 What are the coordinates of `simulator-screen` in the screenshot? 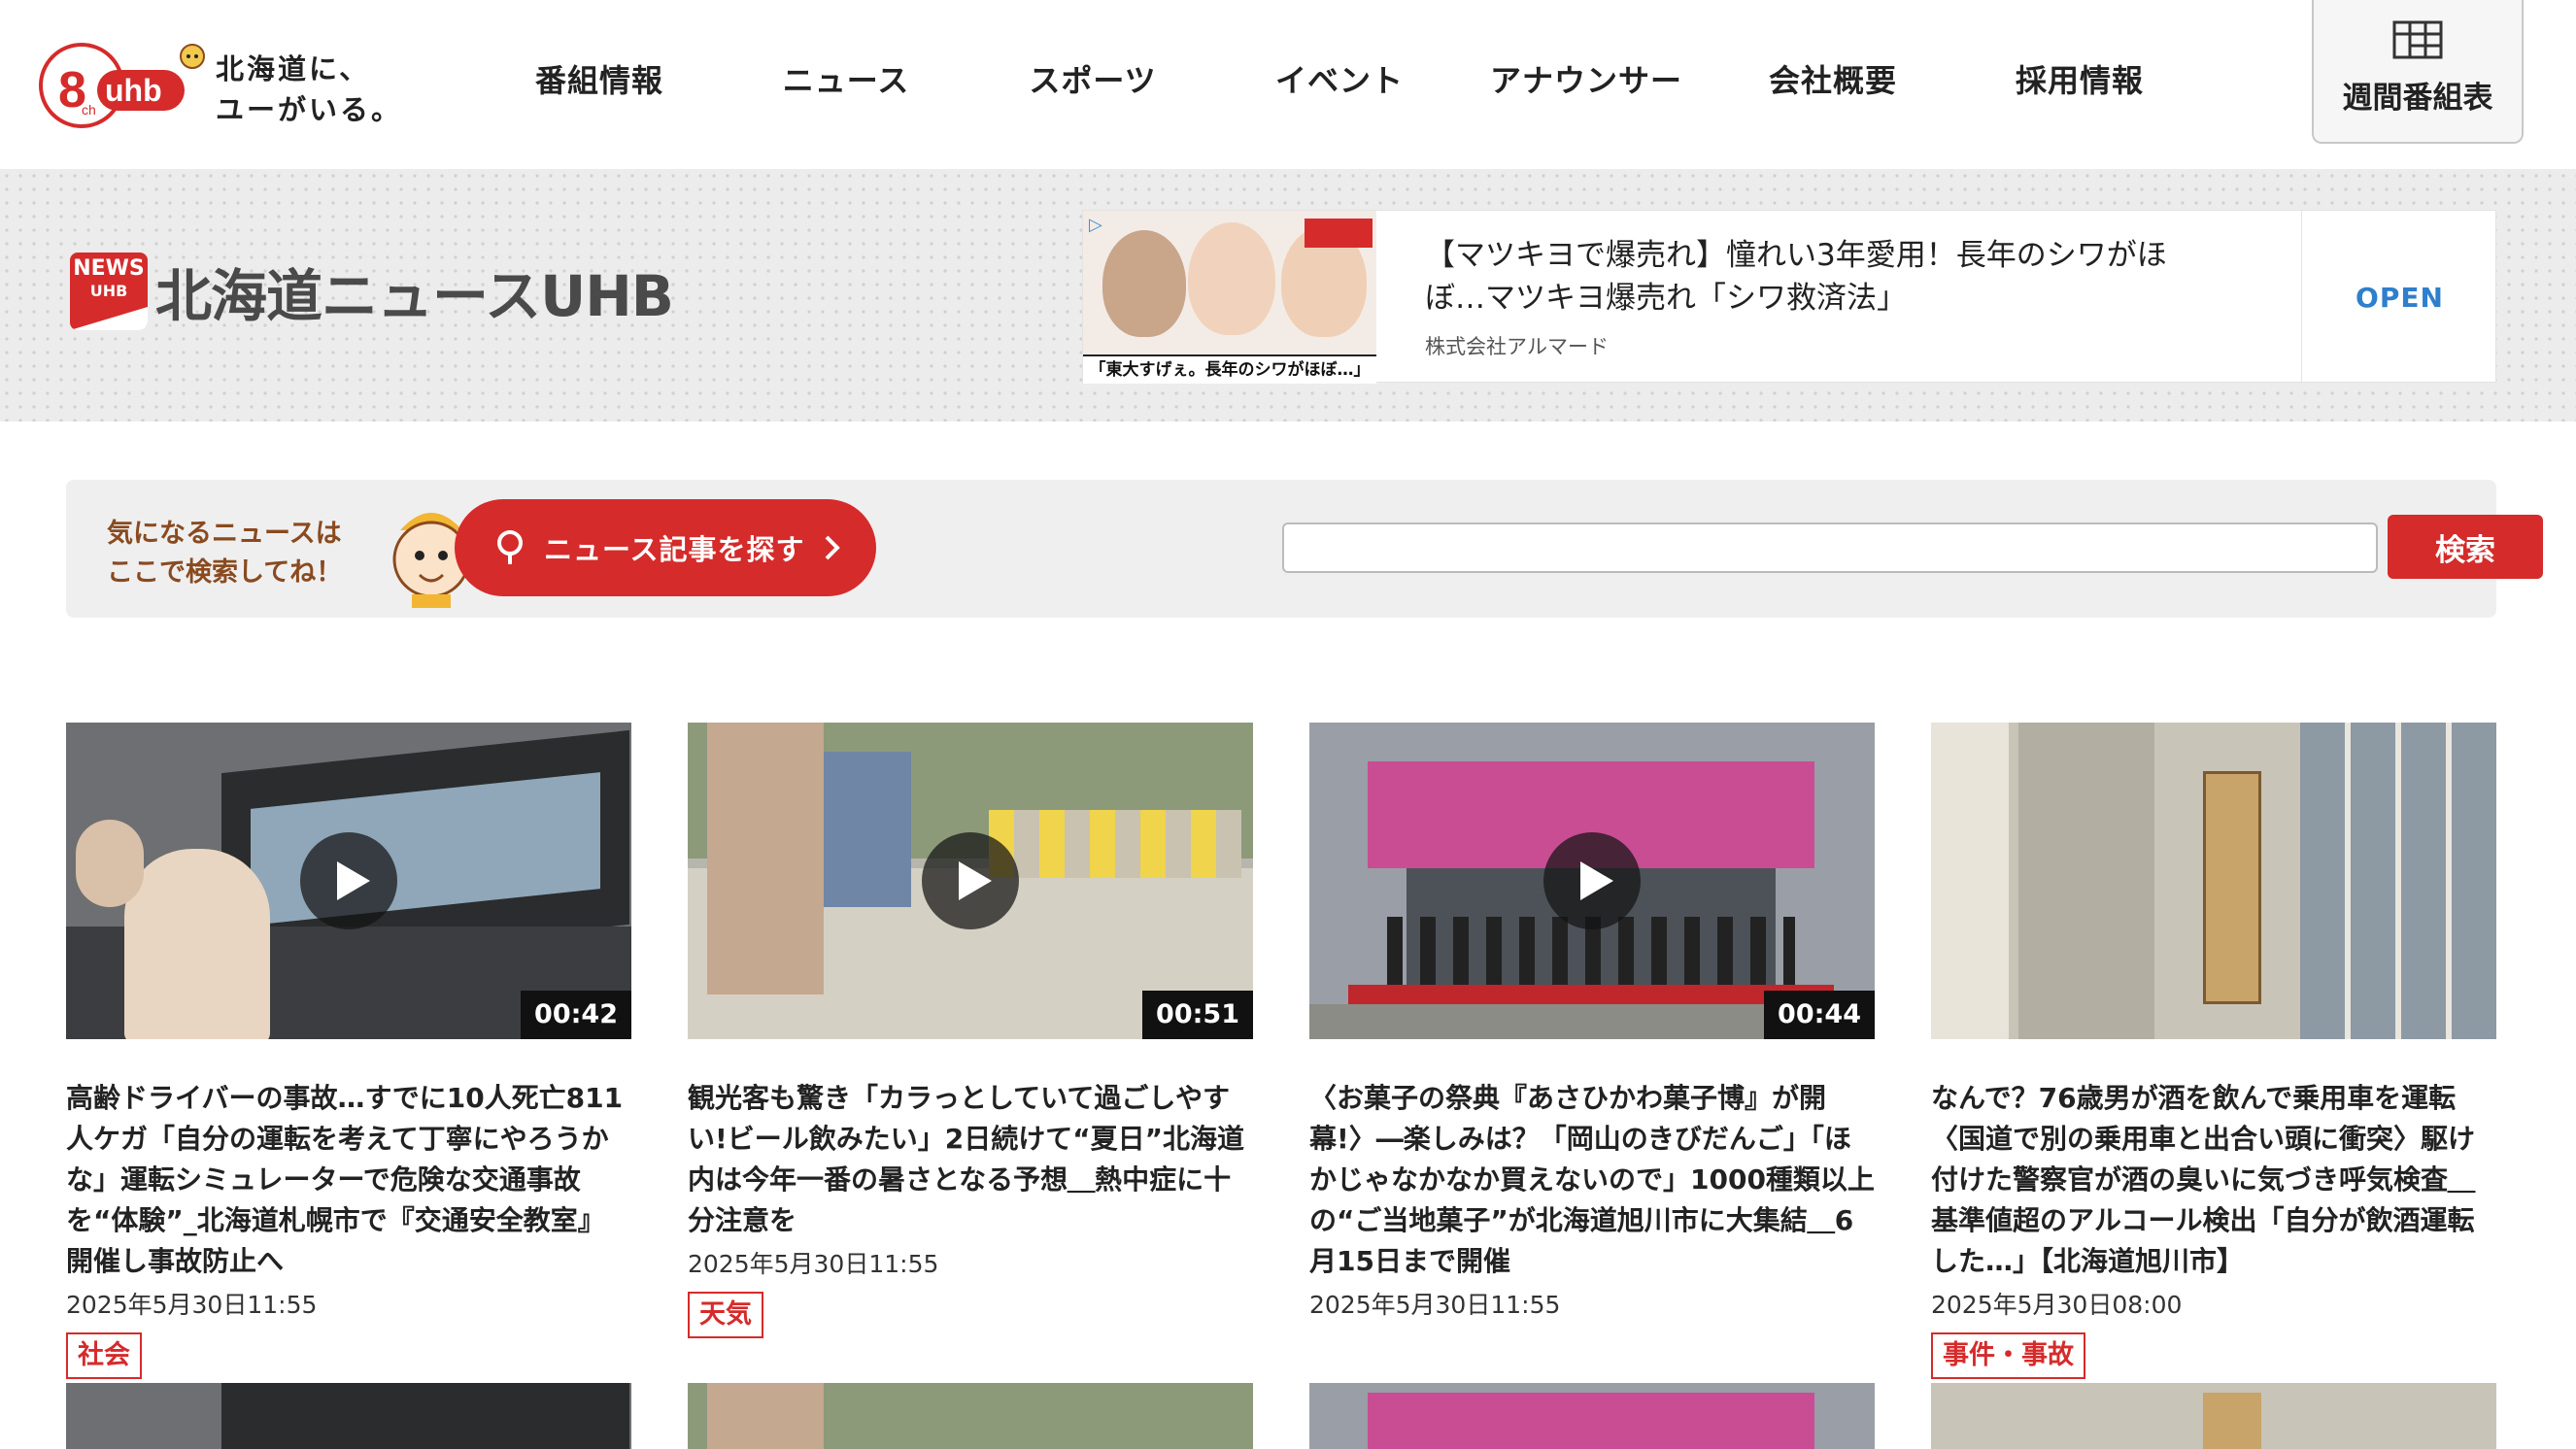 It's located at (425, 1416).